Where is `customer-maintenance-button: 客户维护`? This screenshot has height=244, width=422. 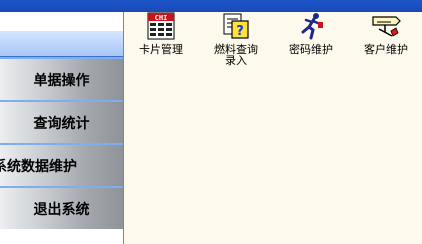 customer-maintenance-button: 客户维护 is located at coordinates (386, 33).